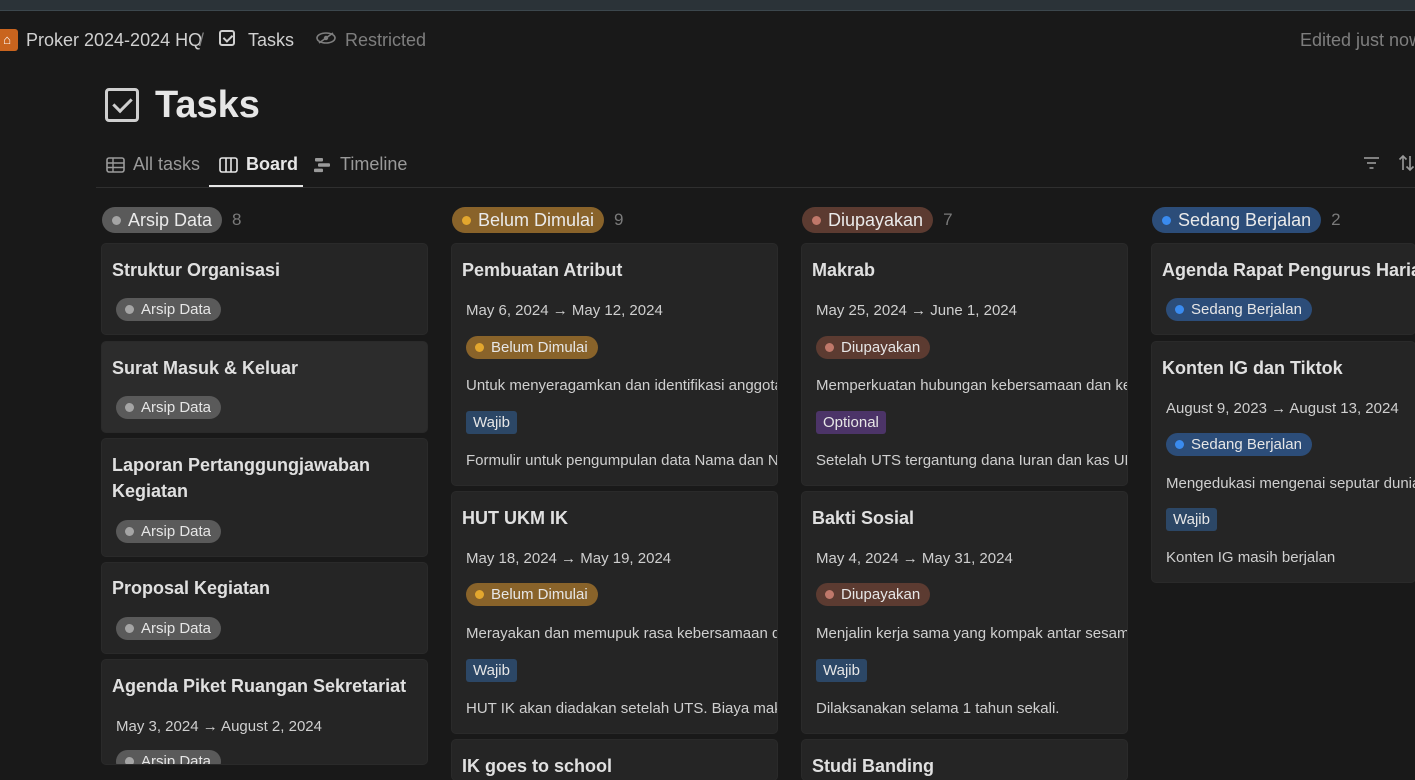  What do you see at coordinates (863, 518) in the screenshot?
I see `card-title: Bakti Sosial` at bounding box center [863, 518].